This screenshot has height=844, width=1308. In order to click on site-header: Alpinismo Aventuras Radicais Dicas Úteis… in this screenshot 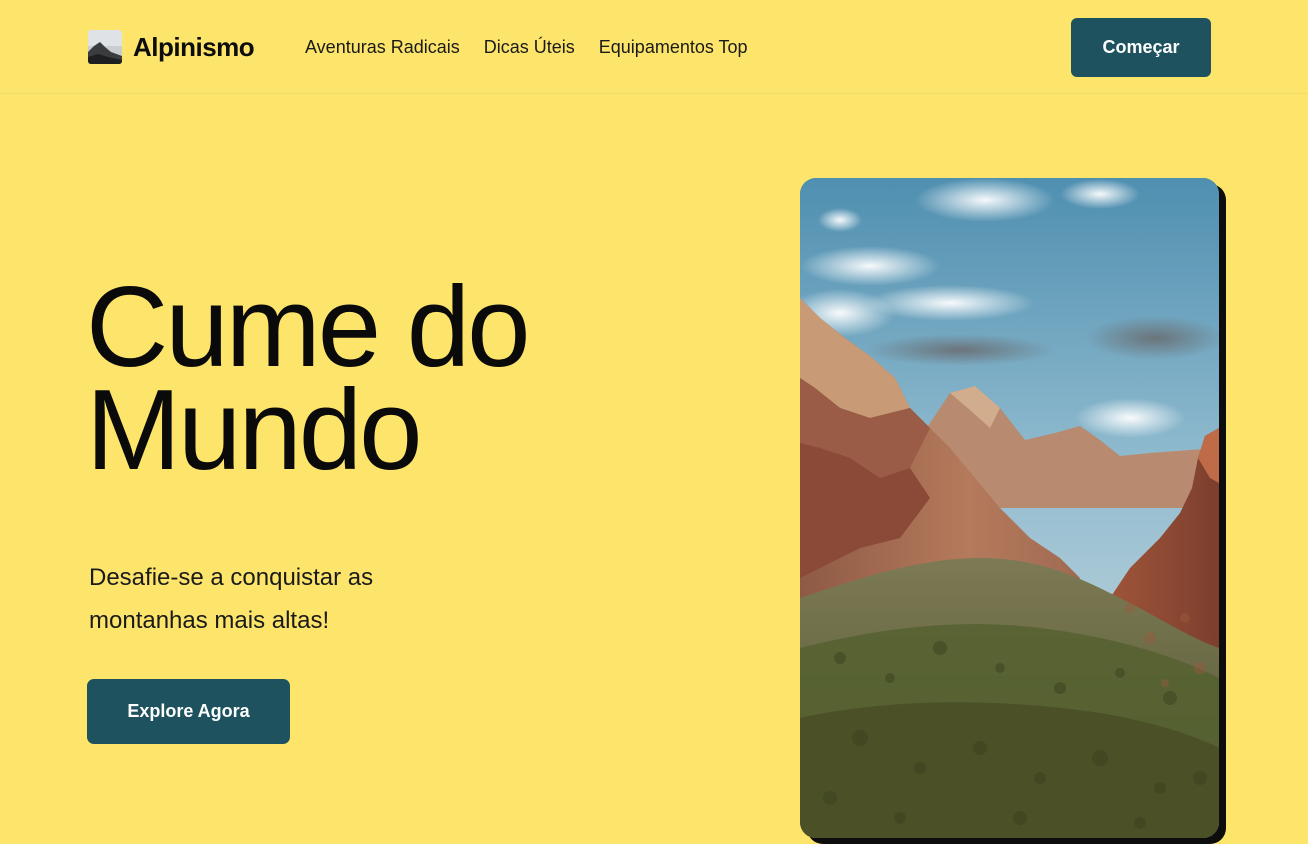, I will do `click(654, 47)`.